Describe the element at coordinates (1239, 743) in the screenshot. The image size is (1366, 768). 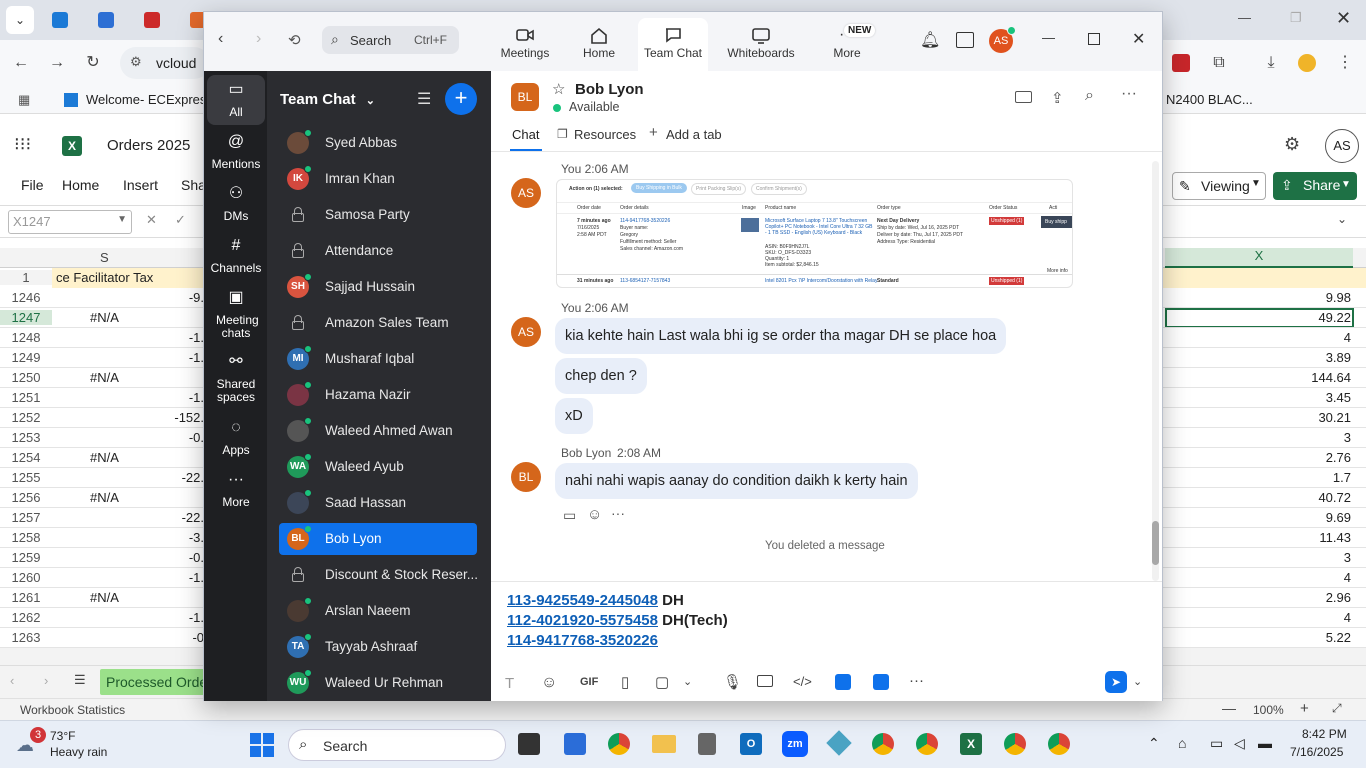
I see `volume-icon: ◁` at that location.